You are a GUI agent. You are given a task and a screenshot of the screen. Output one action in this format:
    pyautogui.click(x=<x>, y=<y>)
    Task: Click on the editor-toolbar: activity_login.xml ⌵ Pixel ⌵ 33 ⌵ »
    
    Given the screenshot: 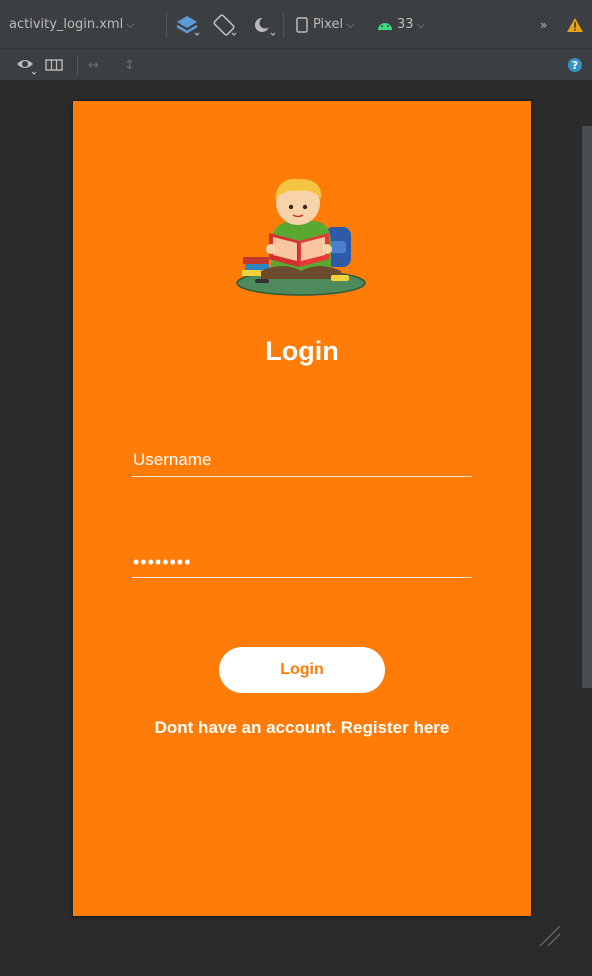 What is the action you would take?
    pyautogui.click(x=296, y=24)
    